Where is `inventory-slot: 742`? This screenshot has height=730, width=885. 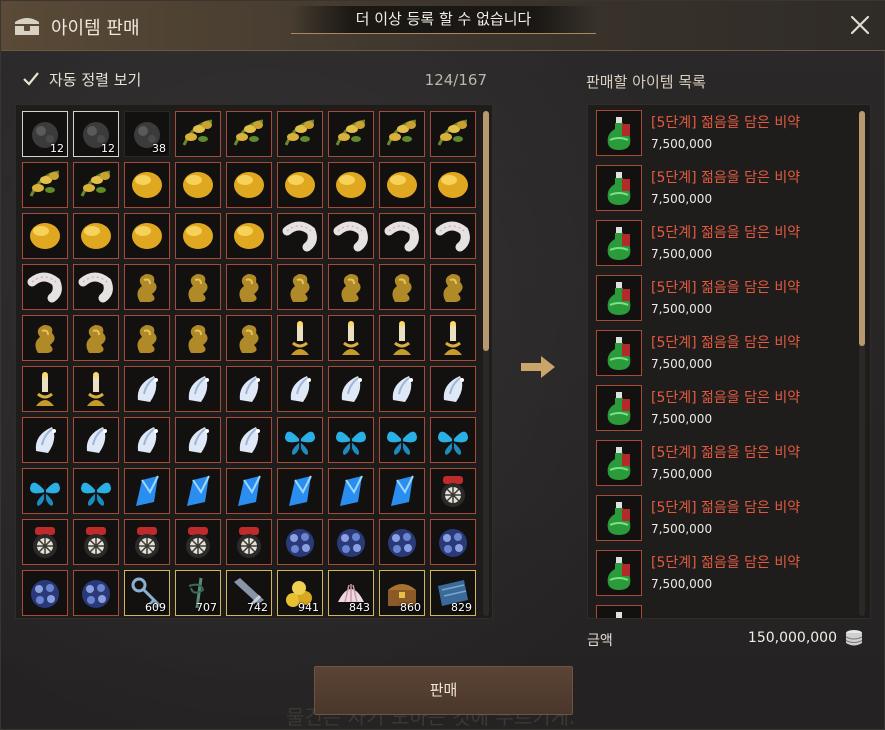 inventory-slot: 742 is located at coordinates (249, 593).